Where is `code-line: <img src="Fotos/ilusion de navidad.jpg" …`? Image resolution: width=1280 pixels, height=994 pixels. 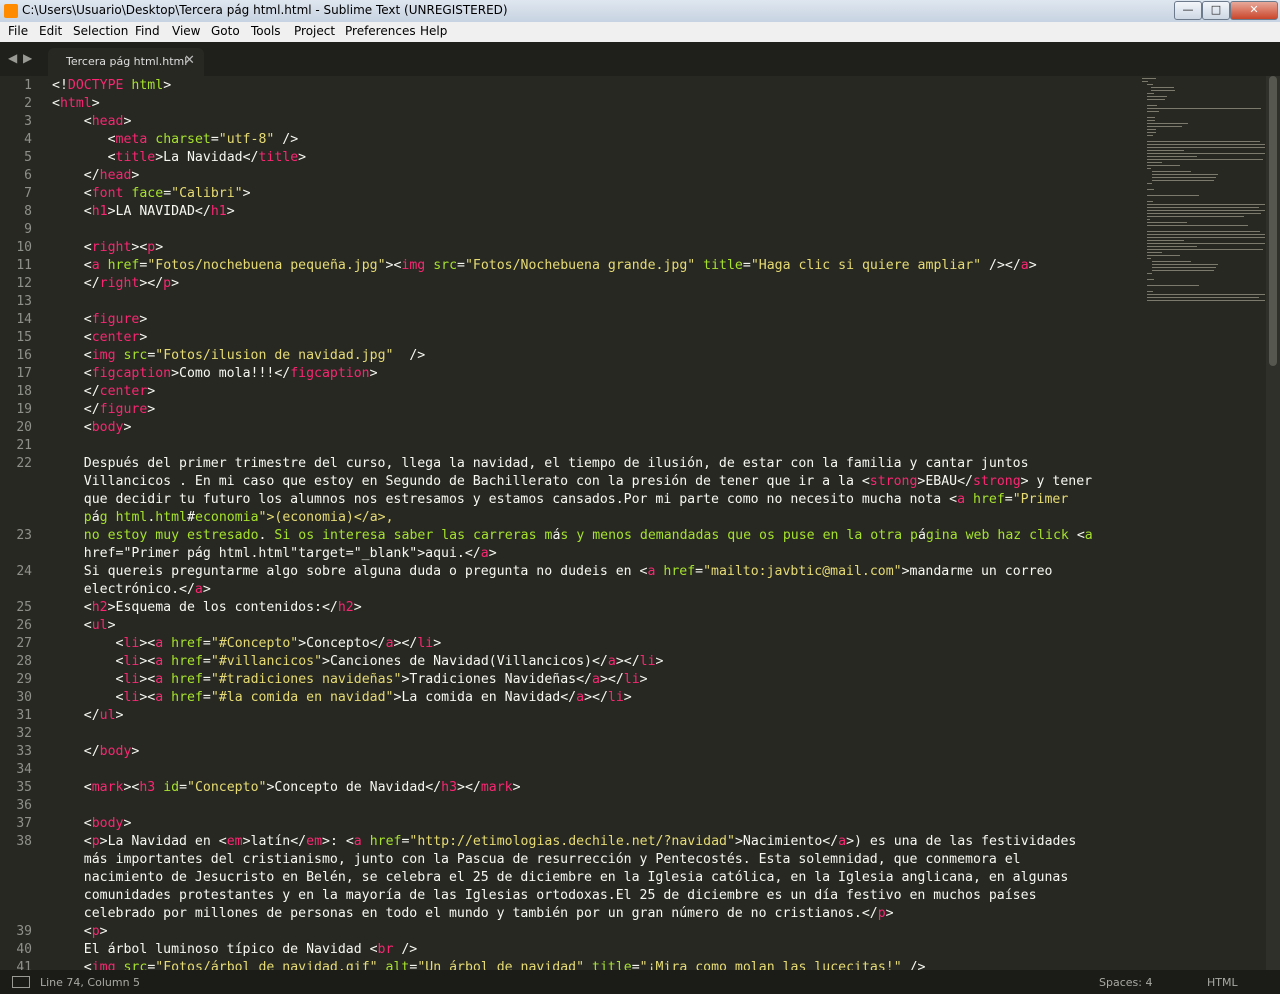
code-line: <img src="Fotos/ilusion de navidad.jpg" … is located at coordinates (597, 356).